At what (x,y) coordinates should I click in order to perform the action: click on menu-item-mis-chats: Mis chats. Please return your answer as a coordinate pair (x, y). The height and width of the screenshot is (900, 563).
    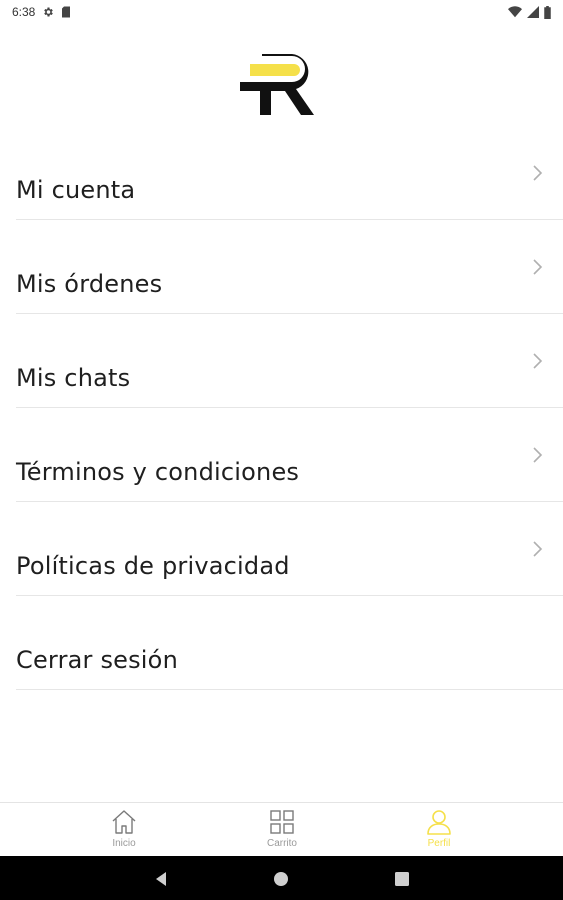
    Looking at the image, I should click on (289, 361).